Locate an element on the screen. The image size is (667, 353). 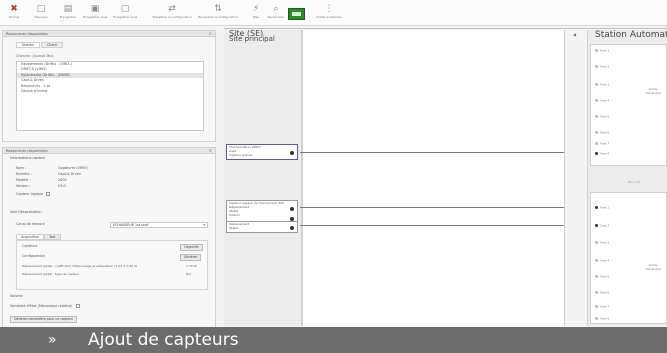
transfer-config-button: ⇄ Transférer la configuration is located at coordinates (172, 14).